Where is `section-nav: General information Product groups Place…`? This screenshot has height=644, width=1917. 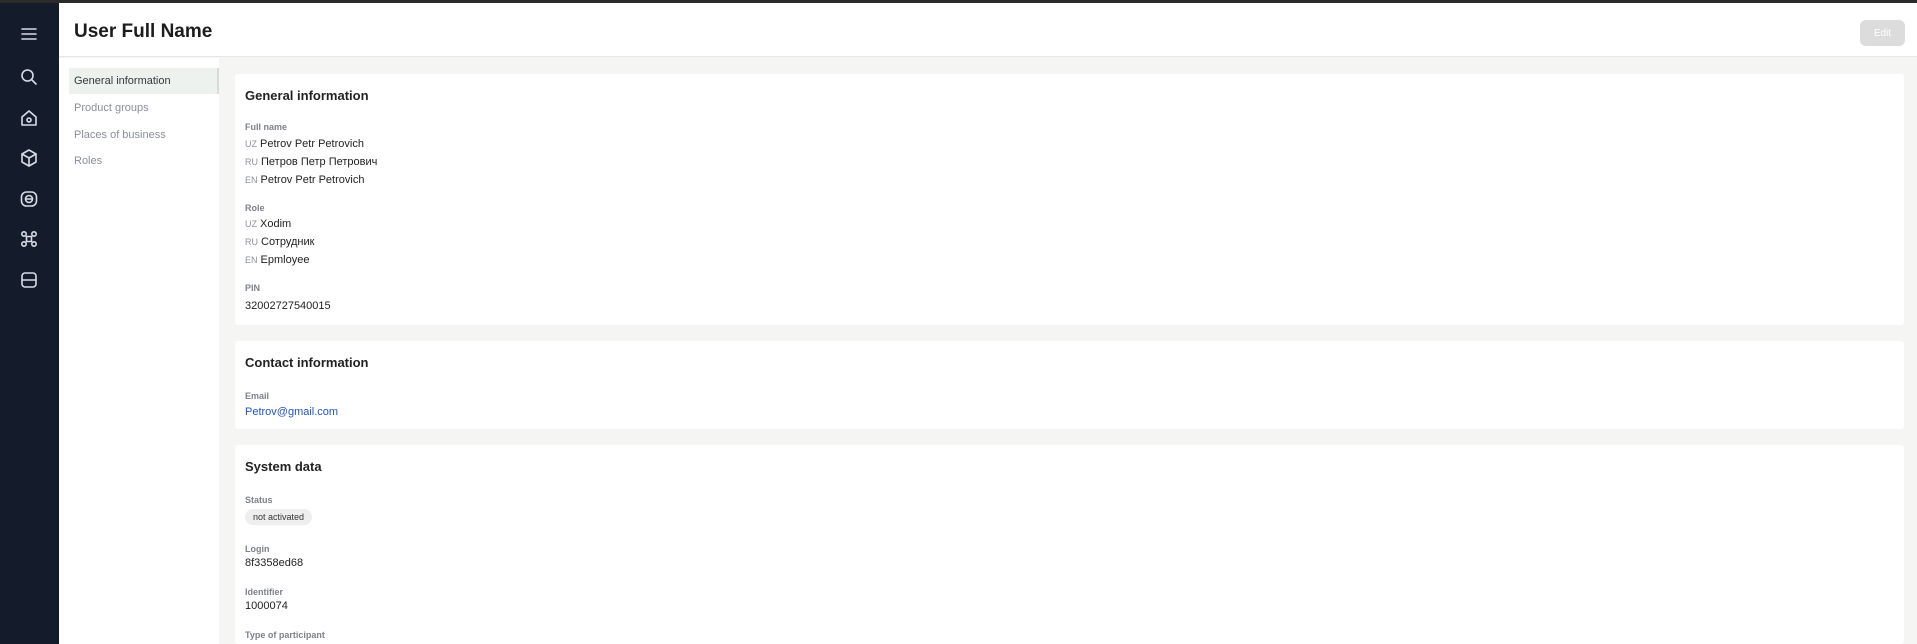 section-nav: General information Product groups Place… is located at coordinates (139, 351).